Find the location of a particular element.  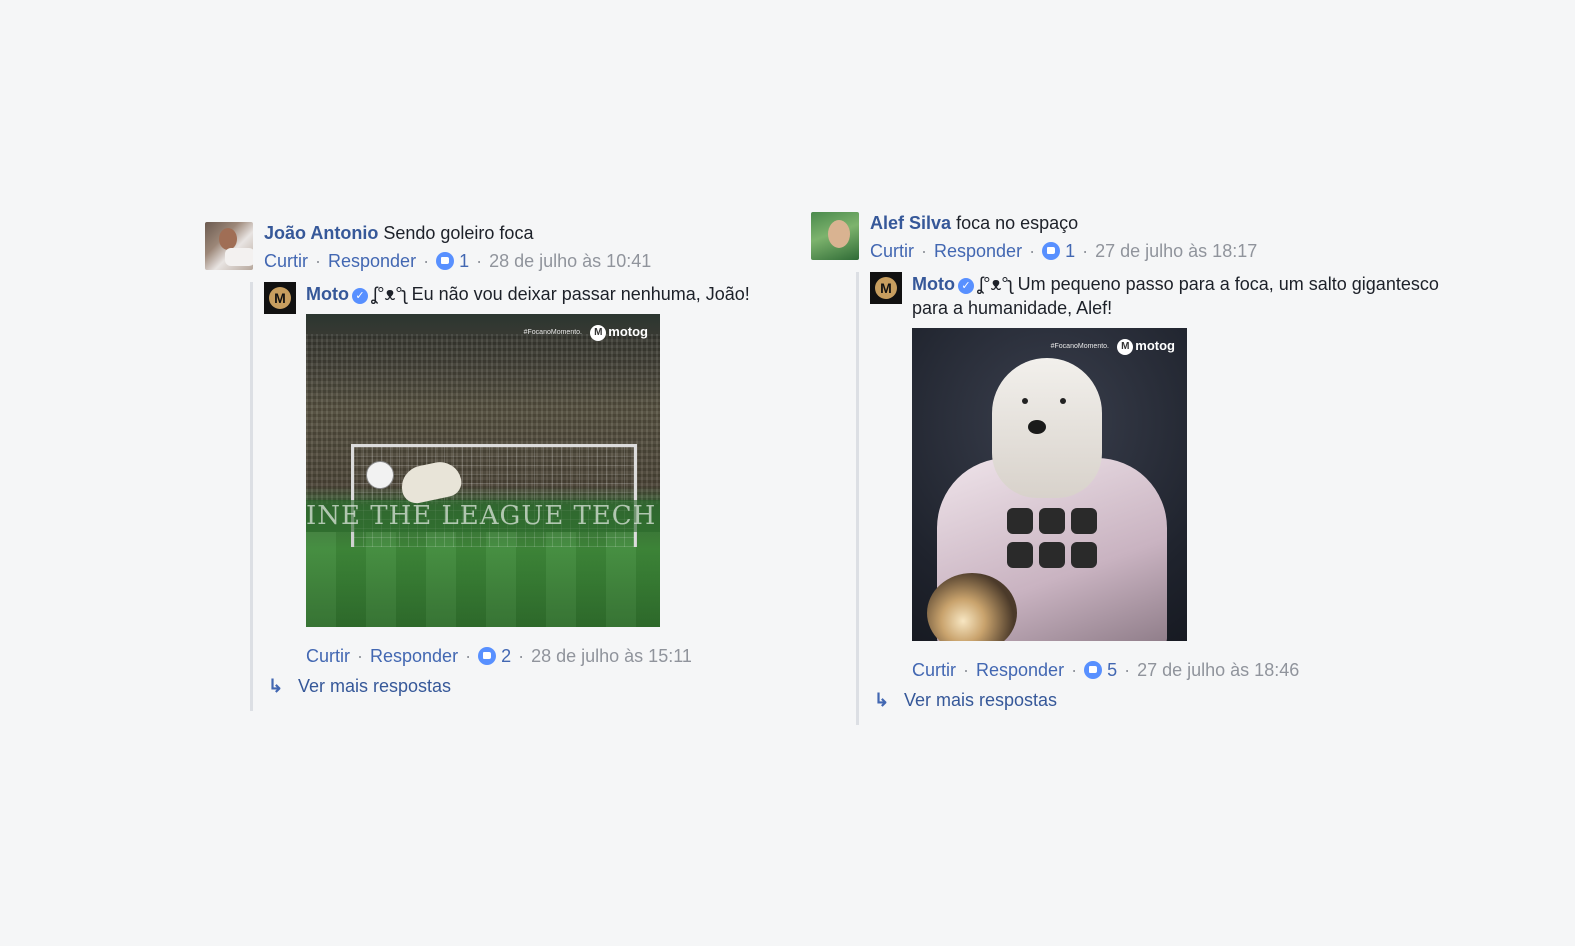

like-count: 2 is located at coordinates (506, 656).